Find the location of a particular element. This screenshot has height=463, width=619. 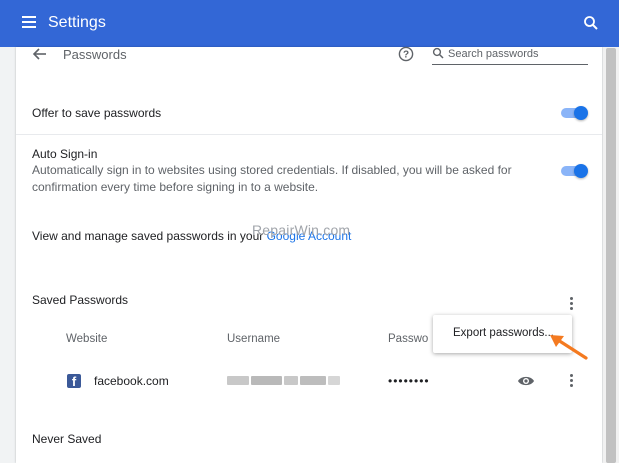

watermark: RepairWin.com is located at coordinates (301, 230).